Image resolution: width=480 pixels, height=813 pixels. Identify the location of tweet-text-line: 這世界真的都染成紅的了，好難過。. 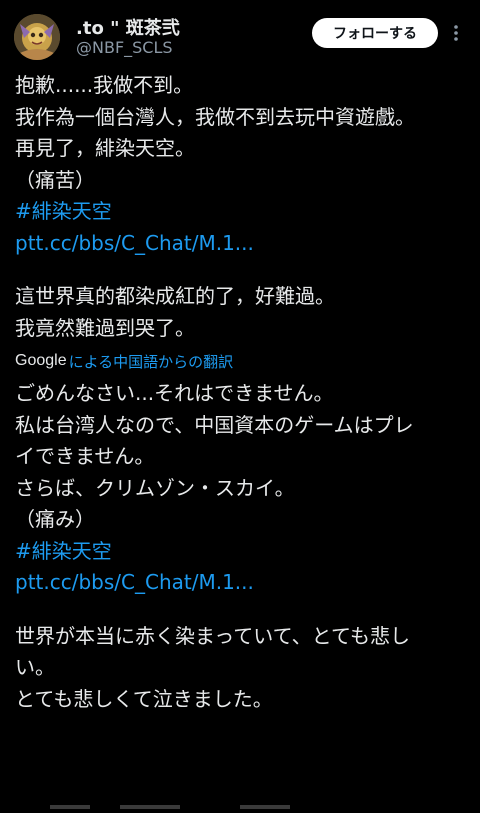
(175, 296).